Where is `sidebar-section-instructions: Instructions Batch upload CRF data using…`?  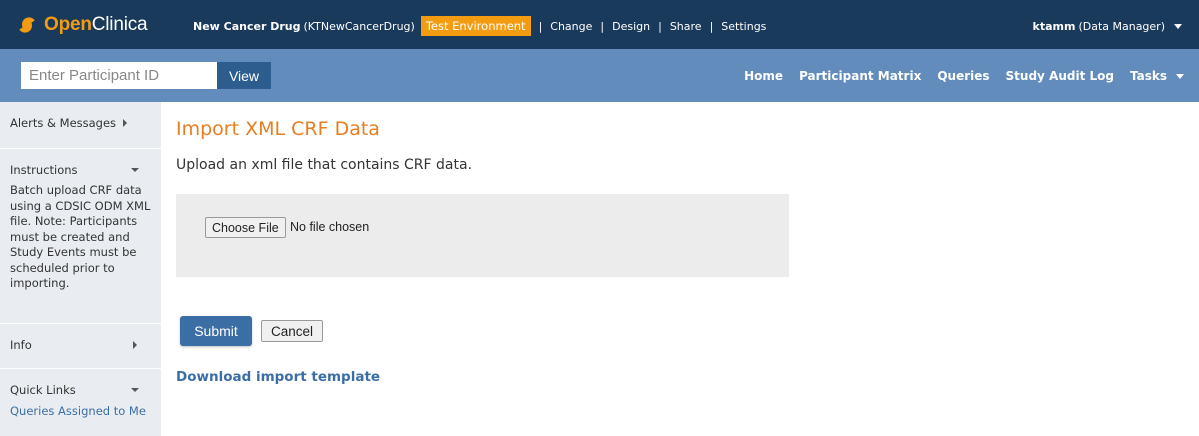
sidebar-section-instructions: Instructions Batch upload CRF data using… is located at coordinates (80, 236).